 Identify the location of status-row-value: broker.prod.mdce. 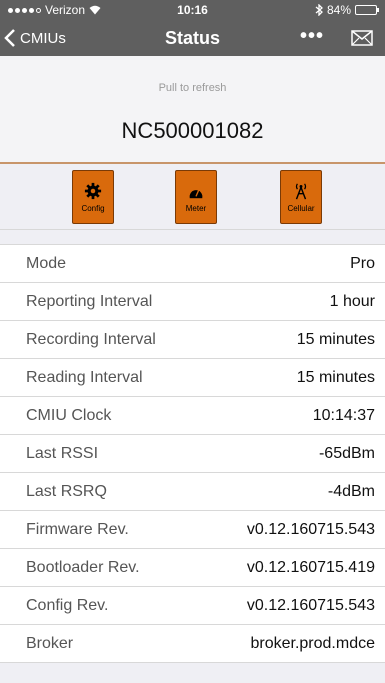
(312, 643).